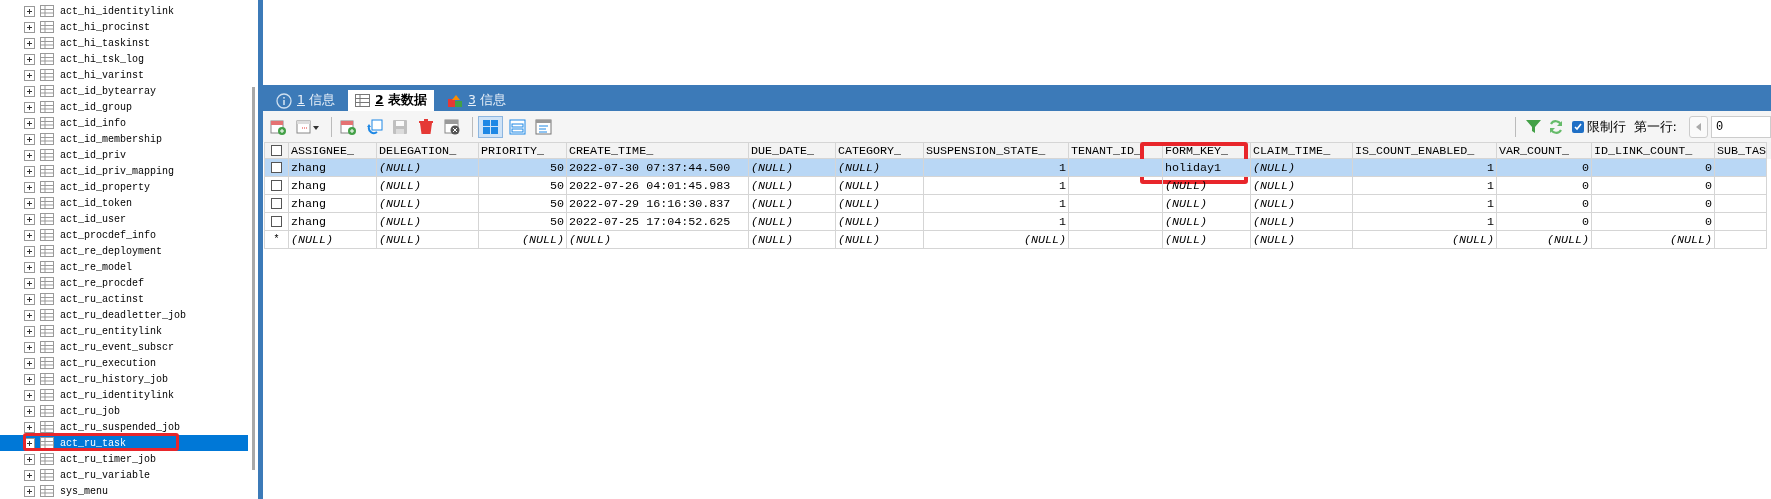 The image size is (1771, 499). I want to click on tree-item: act_ru_suspended_job, so click(124, 427).